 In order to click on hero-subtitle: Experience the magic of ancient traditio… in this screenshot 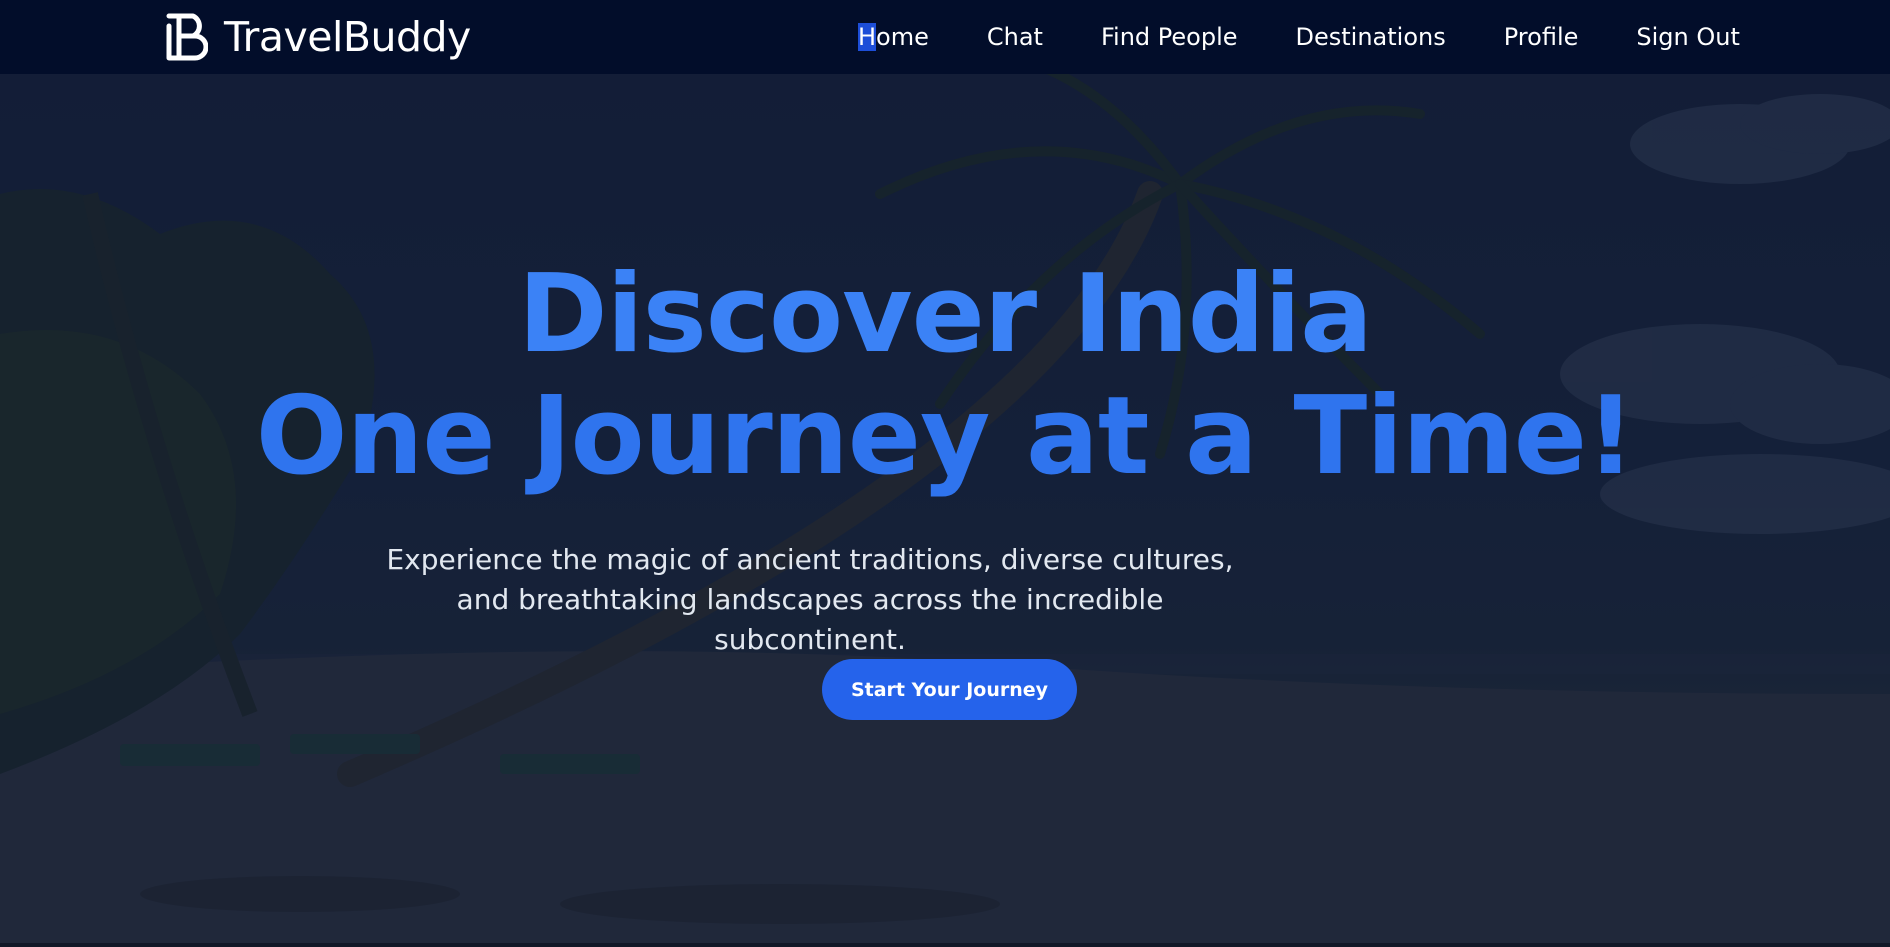, I will do `click(810, 599)`.